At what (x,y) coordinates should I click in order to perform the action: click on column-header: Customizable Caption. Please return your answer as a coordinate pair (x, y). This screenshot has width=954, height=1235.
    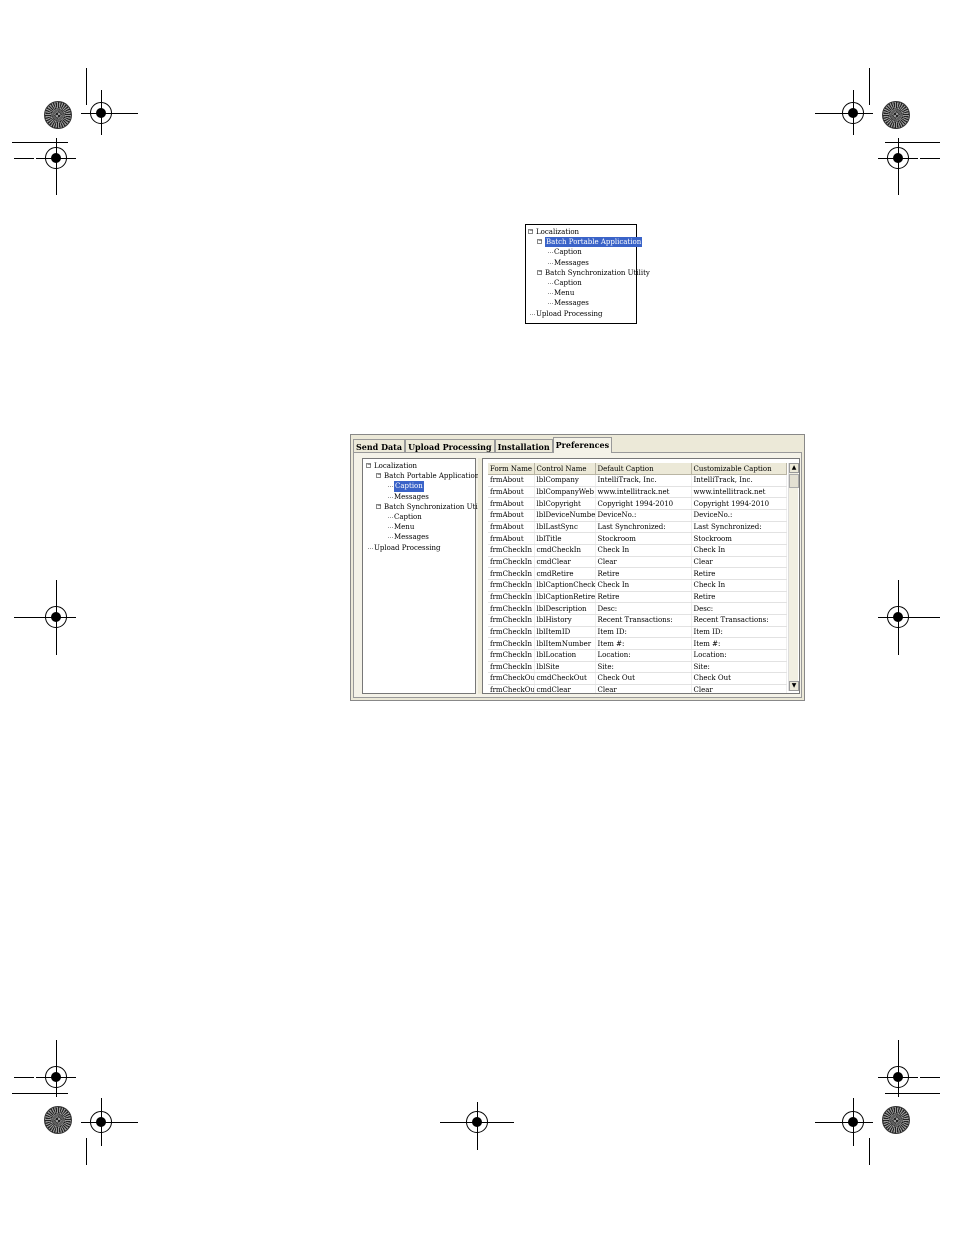
    Looking at the image, I should click on (739, 469).